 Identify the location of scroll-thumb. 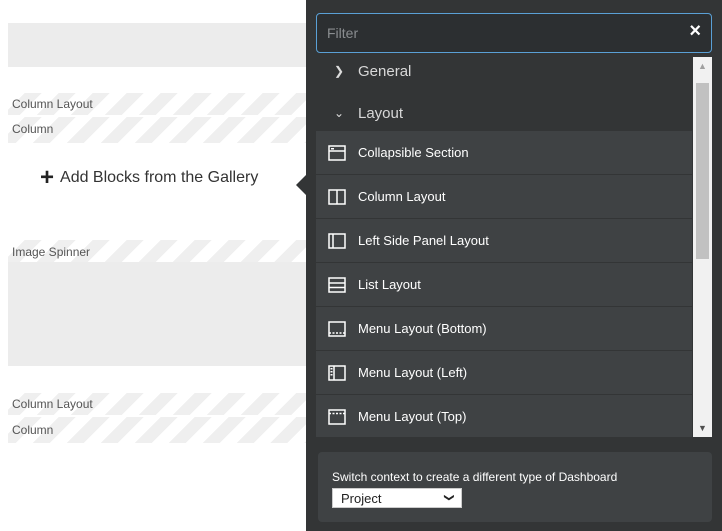
(702, 171).